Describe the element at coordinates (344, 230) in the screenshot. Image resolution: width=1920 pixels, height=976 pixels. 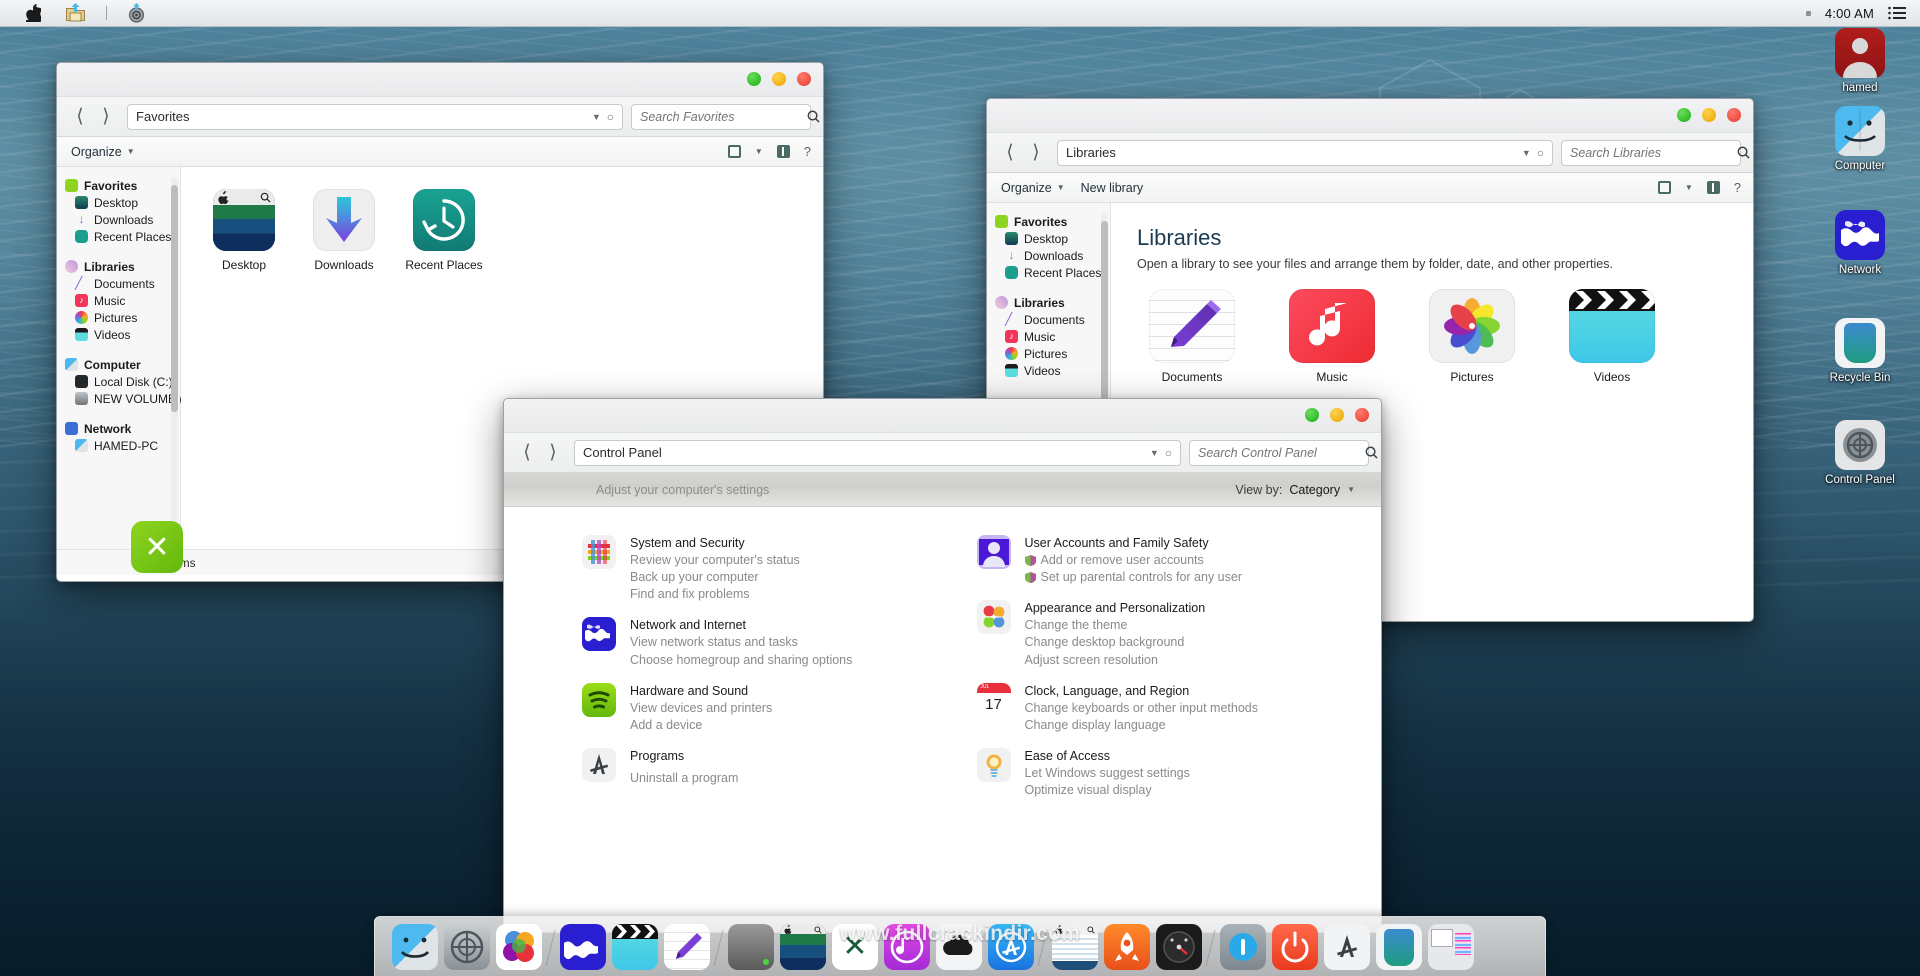
I see `file-item-downloads: Downloads` at that location.